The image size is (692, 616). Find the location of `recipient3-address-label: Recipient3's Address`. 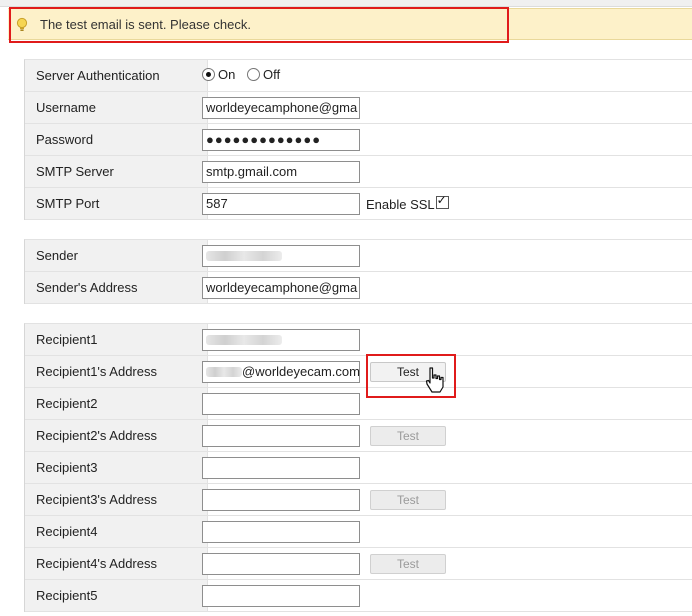

recipient3-address-label: Recipient3's Address is located at coordinates (116, 499).